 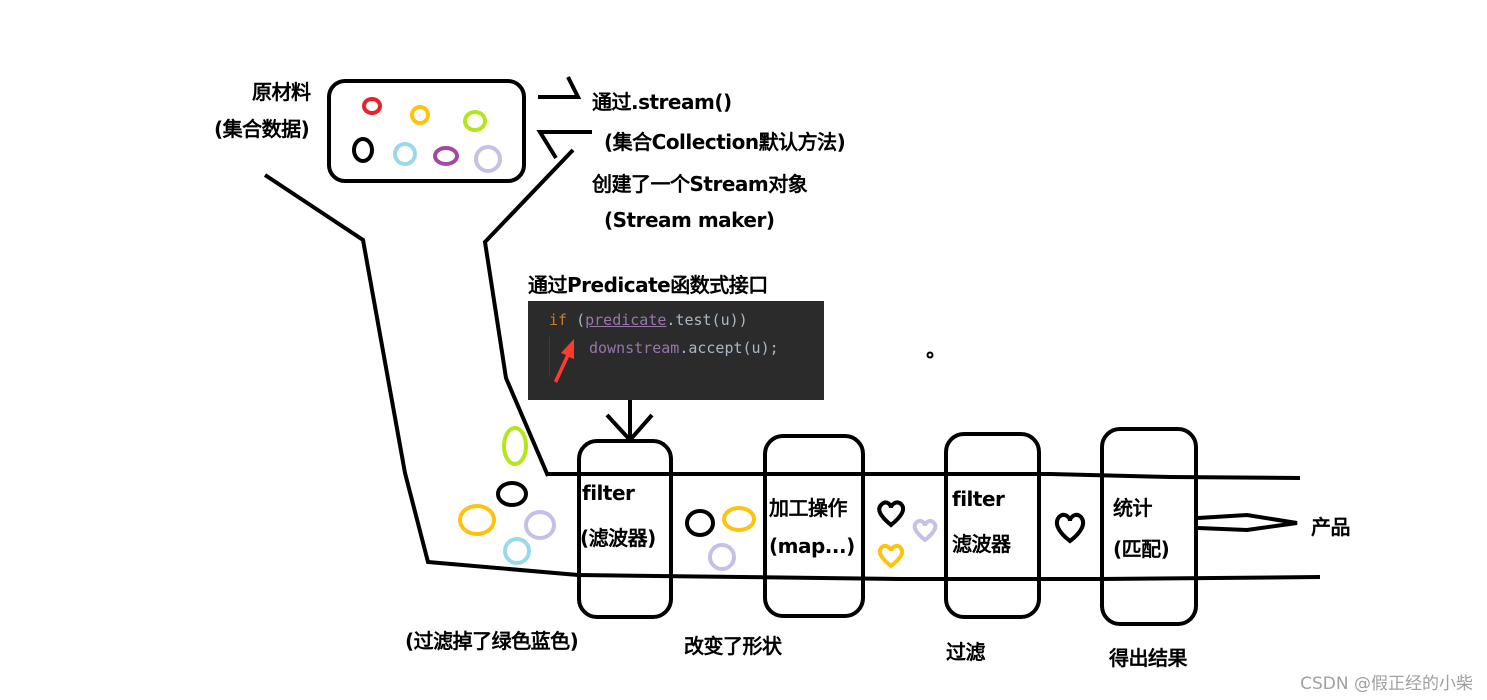 I want to click on stage-1-caption: (过滤掉了绿色蓝色), so click(x=492, y=641).